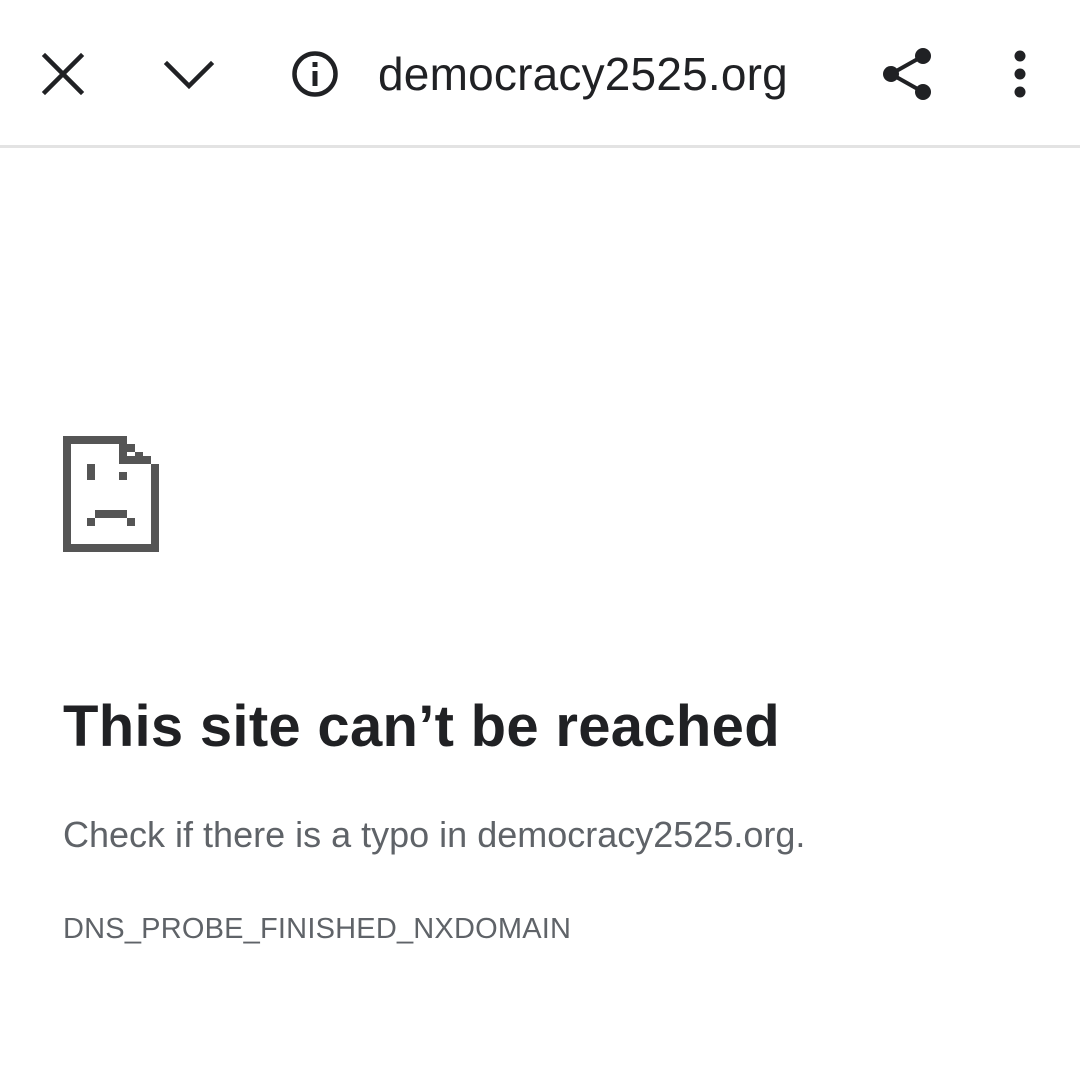 This screenshot has width=1080, height=1078. I want to click on share-button, so click(907, 74).